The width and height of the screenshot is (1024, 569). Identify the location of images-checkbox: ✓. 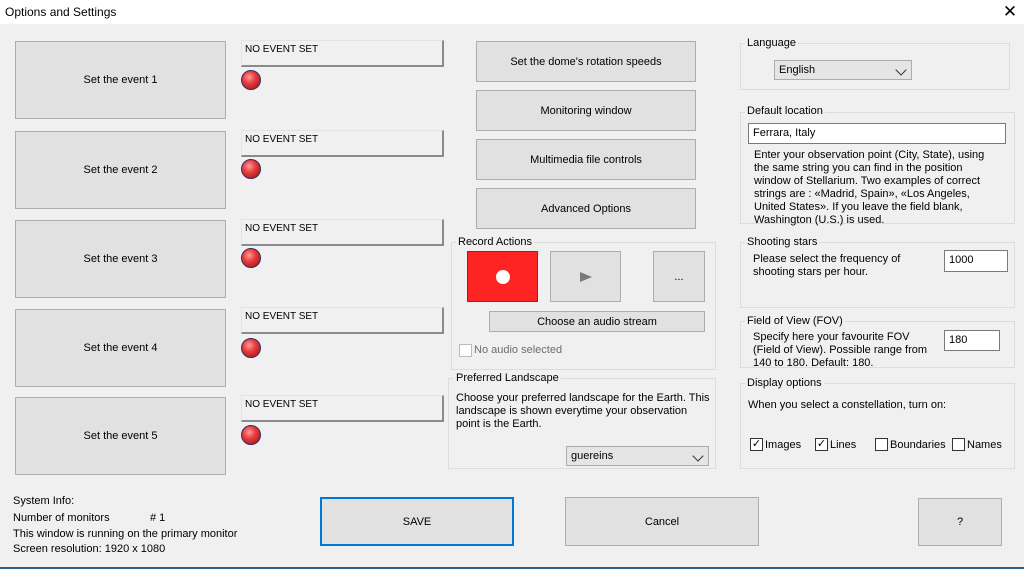
(756, 444).